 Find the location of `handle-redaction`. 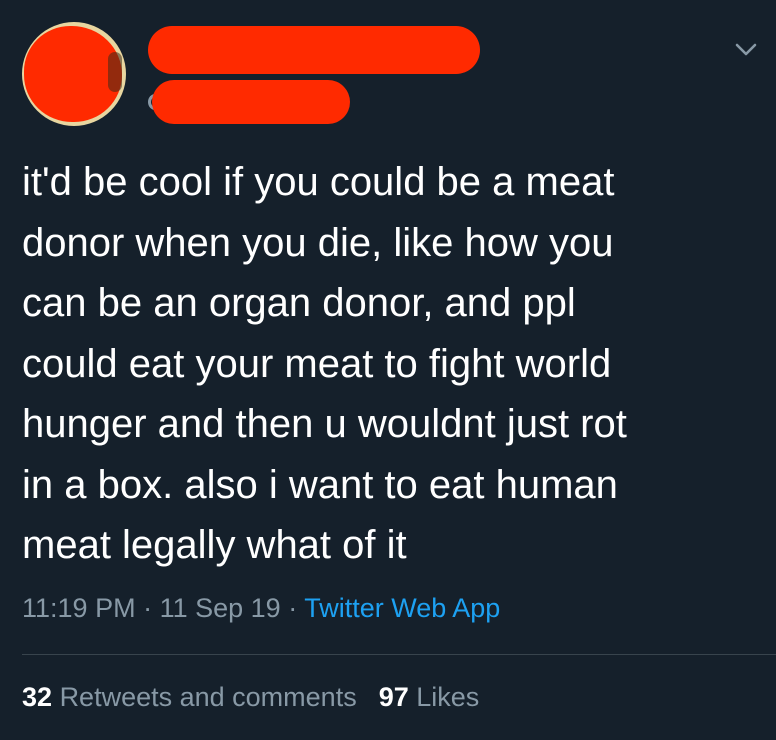

handle-redaction is located at coordinates (251, 102).